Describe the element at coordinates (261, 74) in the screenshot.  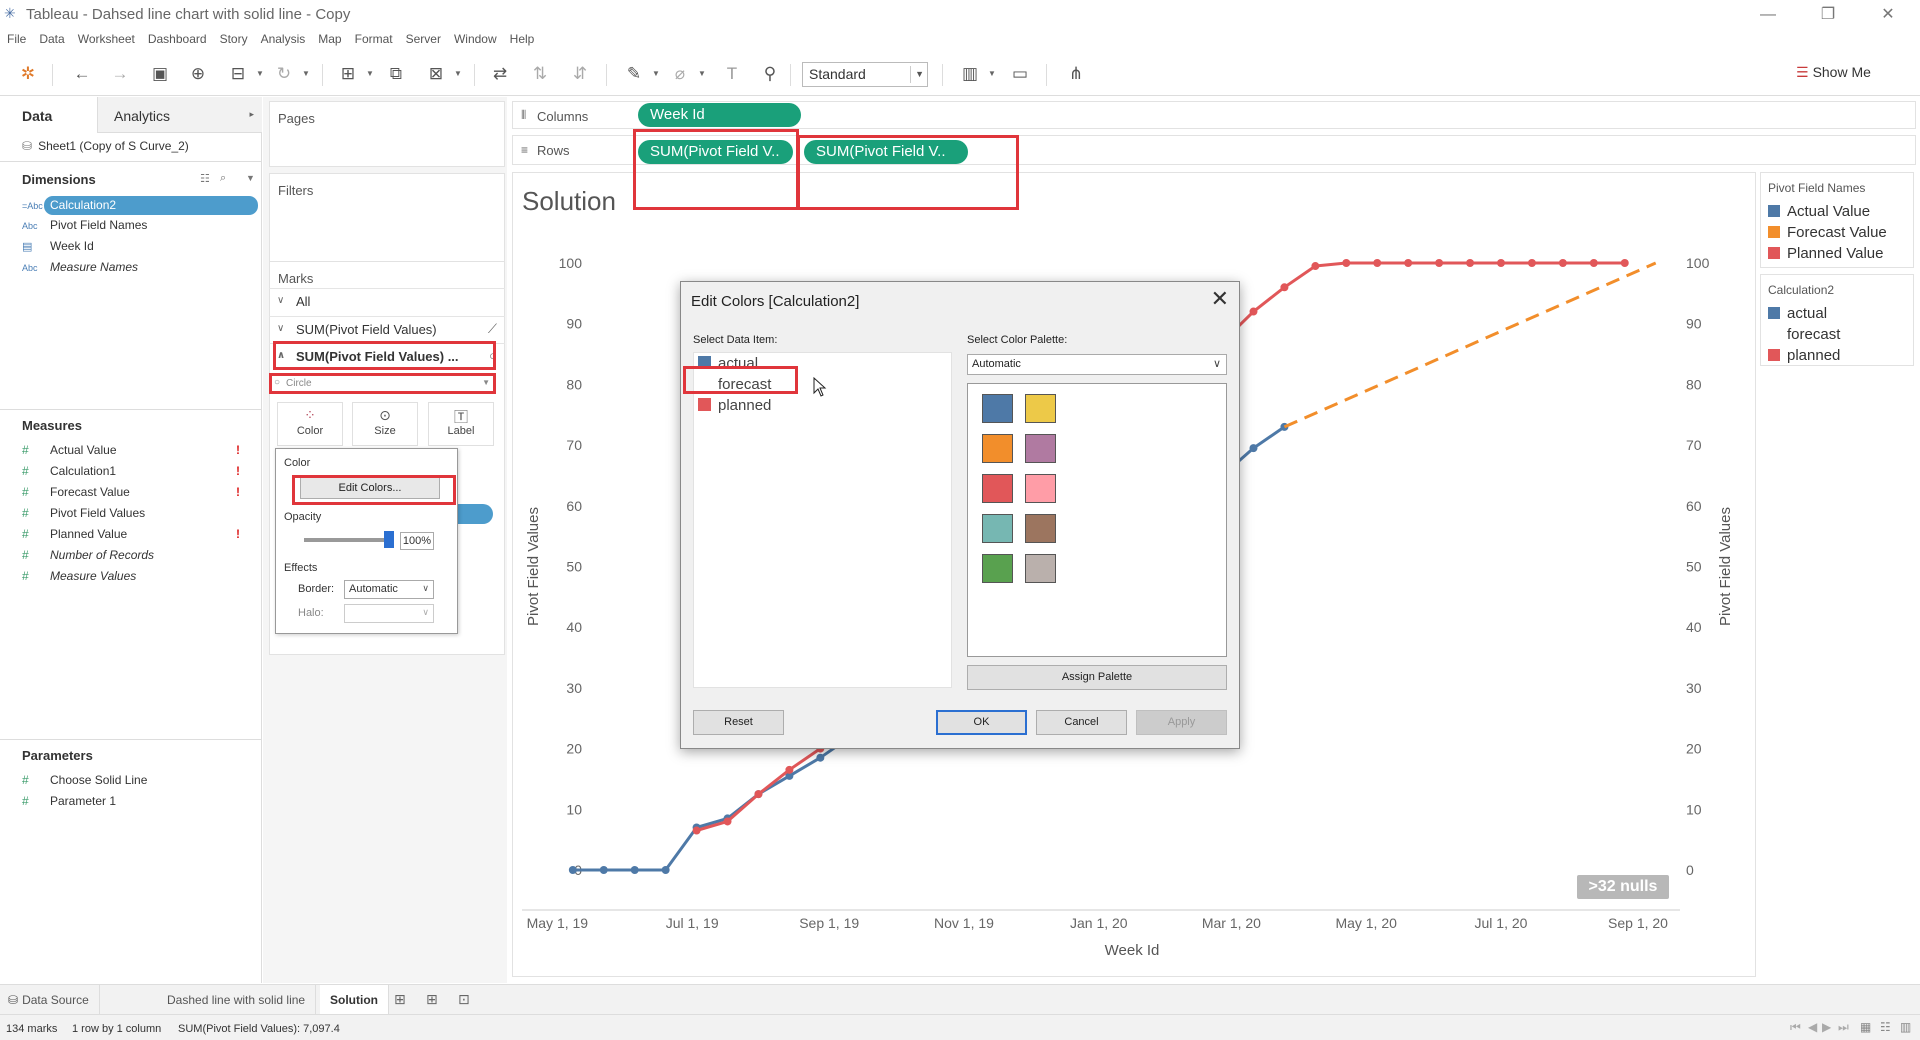
I see `pause-dropdown-icon: ▼` at that location.